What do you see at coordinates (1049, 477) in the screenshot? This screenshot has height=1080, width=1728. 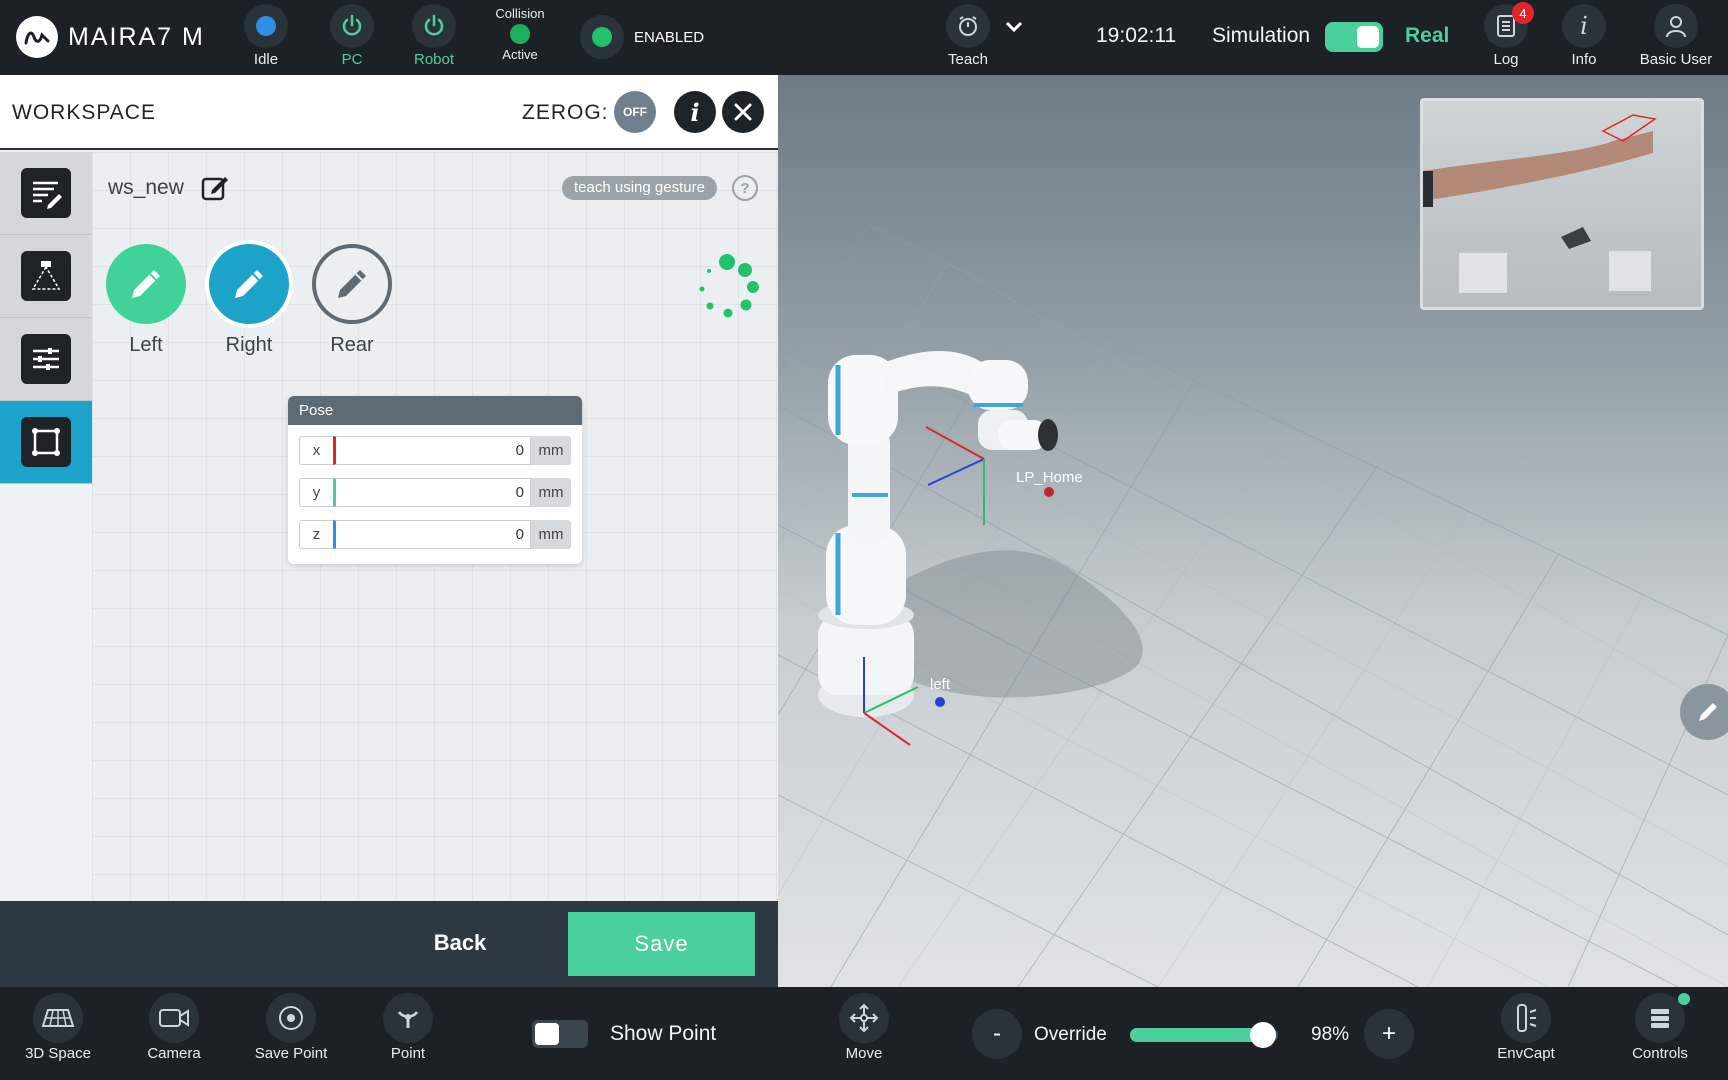 I see `lp-home-label: LP_Home` at bounding box center [1049, 477].